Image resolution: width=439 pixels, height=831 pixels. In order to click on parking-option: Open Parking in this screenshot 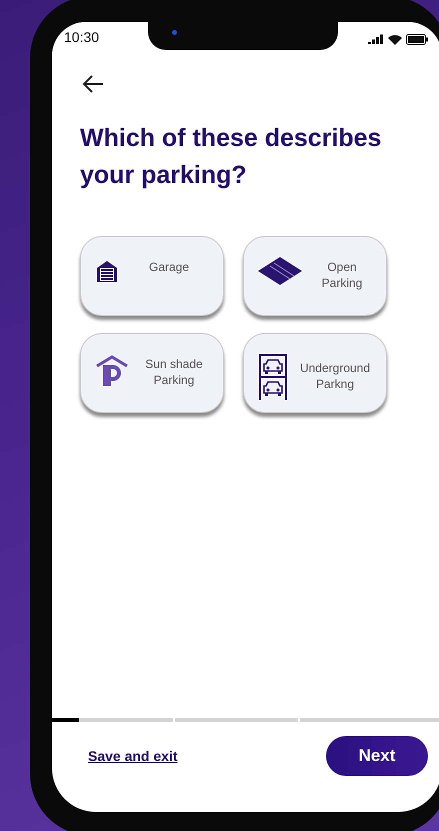, I will do `click(315, 276)`.